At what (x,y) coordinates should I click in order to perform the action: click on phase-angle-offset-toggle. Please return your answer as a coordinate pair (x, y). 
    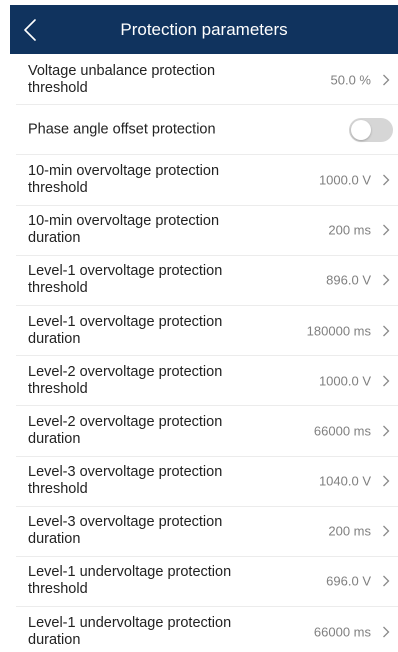
    Looking at the image, I should click on (371, 129).